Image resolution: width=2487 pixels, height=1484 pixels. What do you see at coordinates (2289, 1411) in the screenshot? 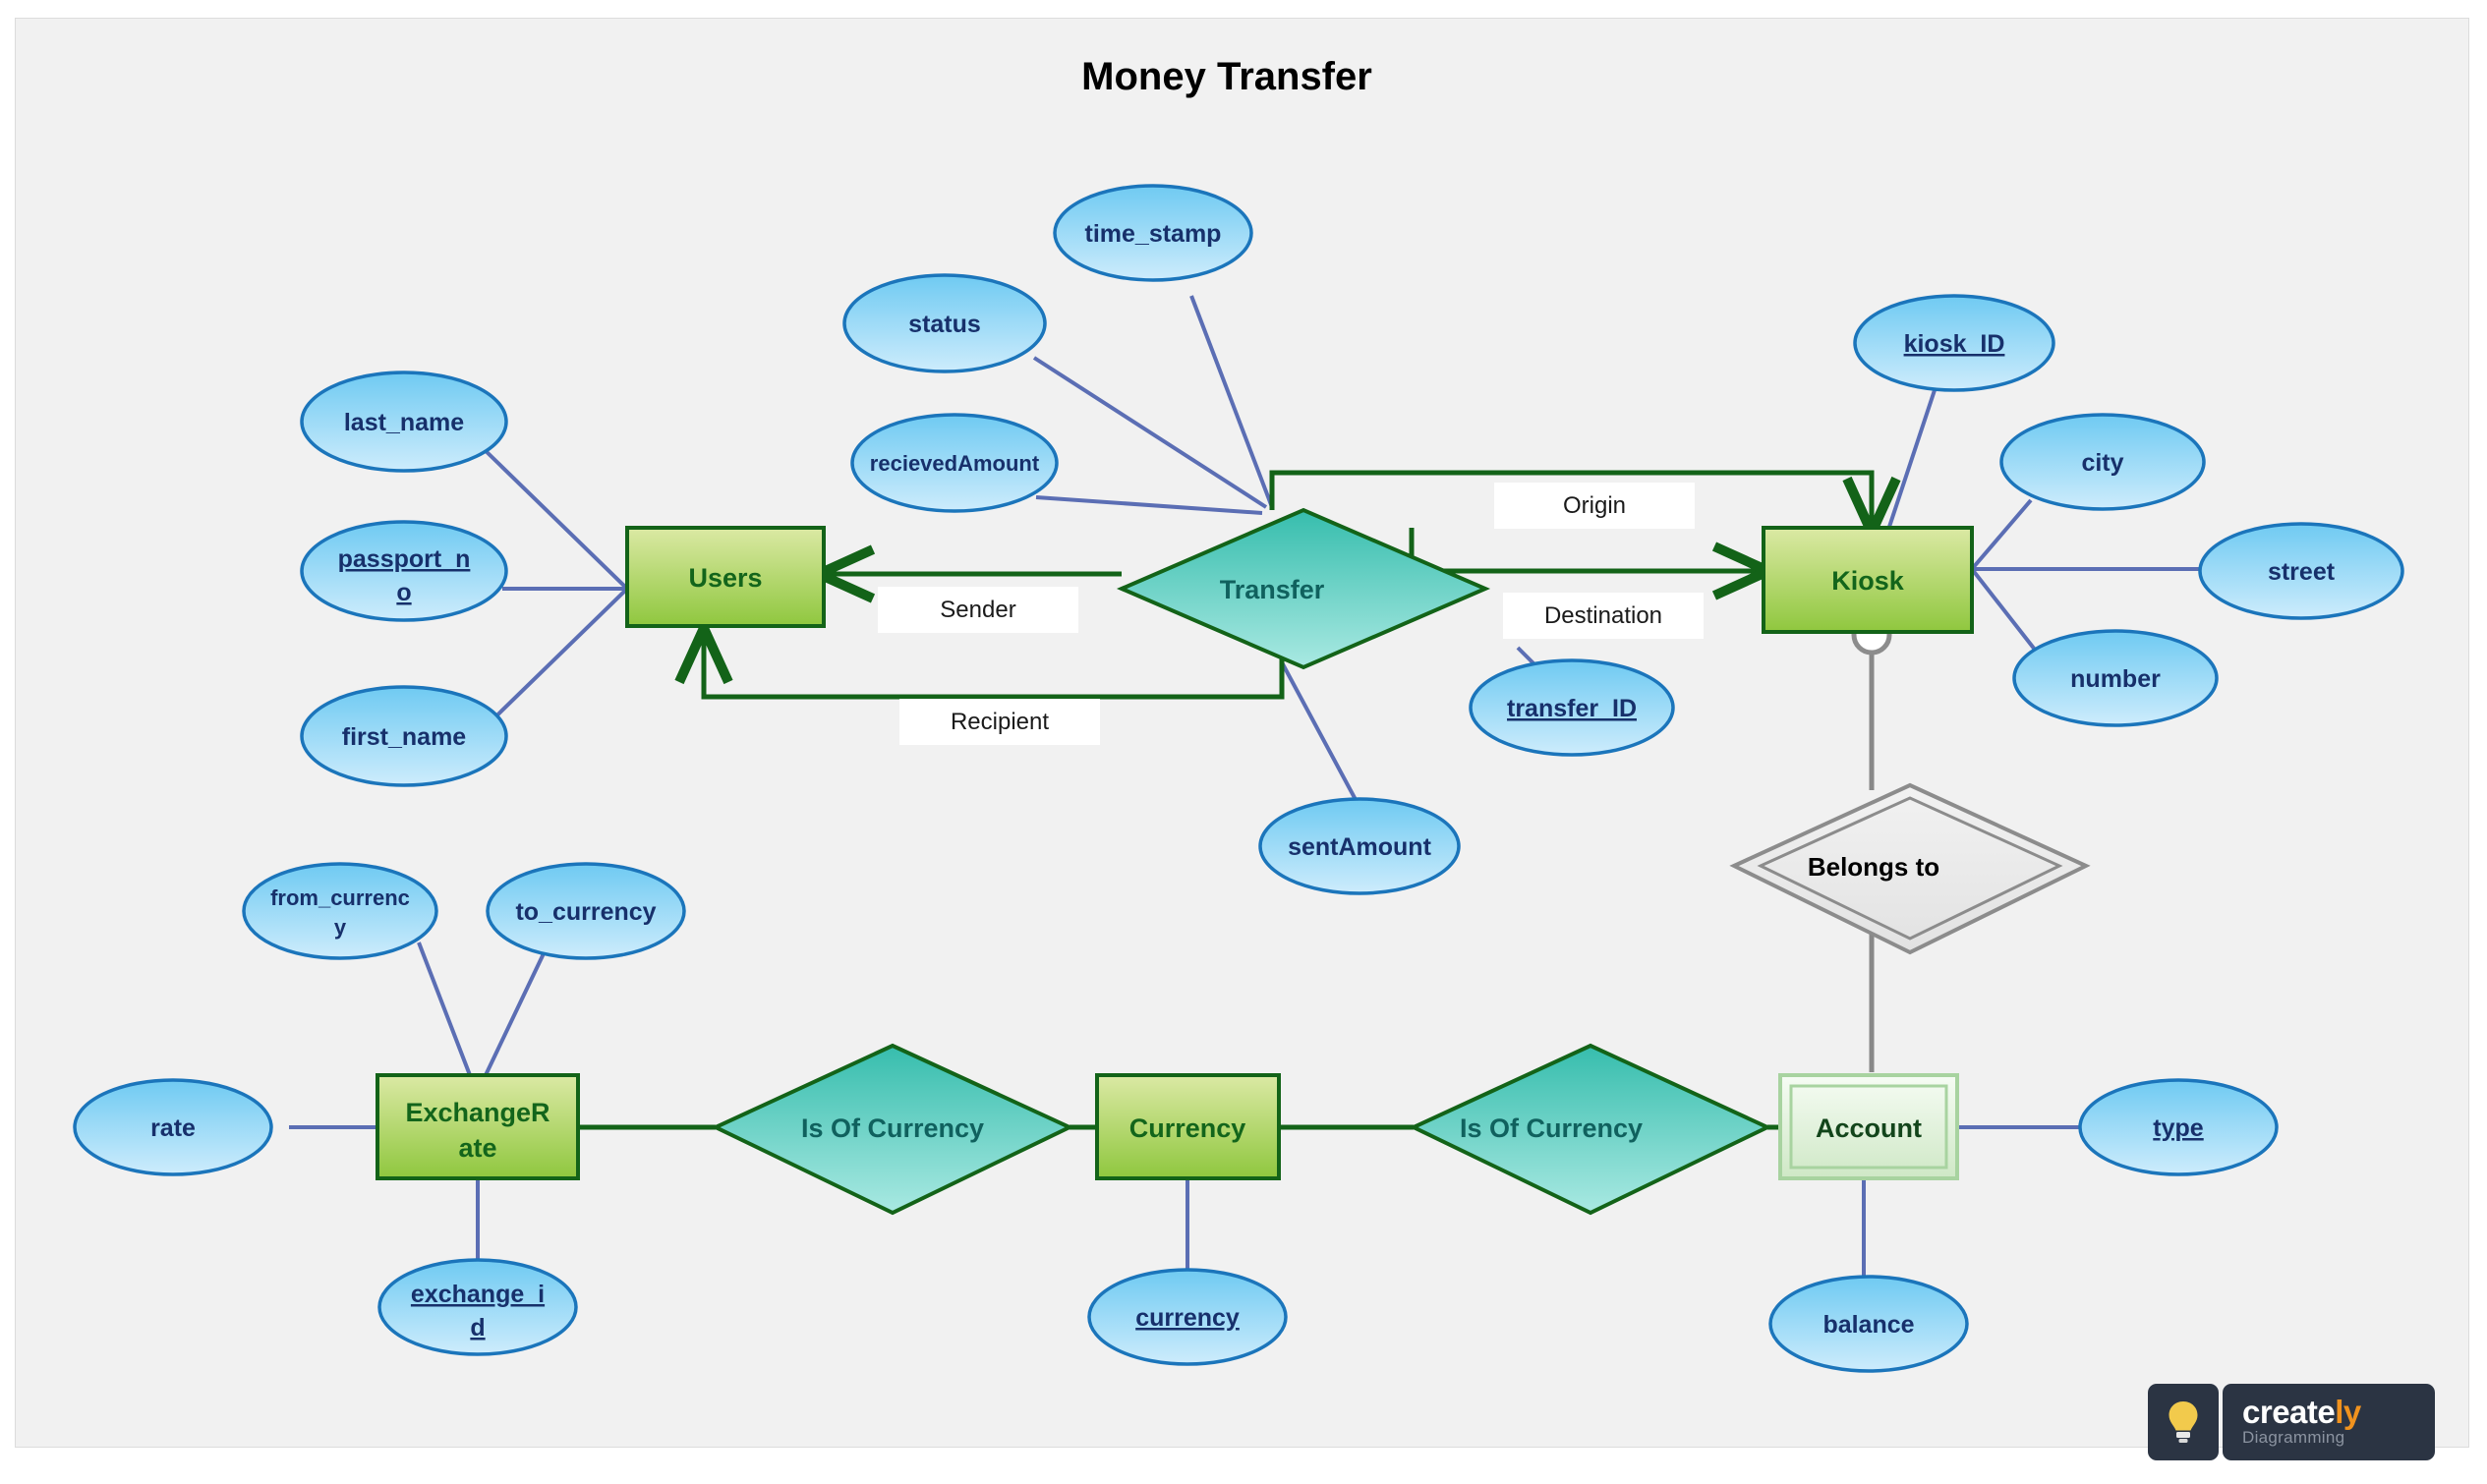
I see `creately-brand-create: create` at bounding box center [2289, 1411].